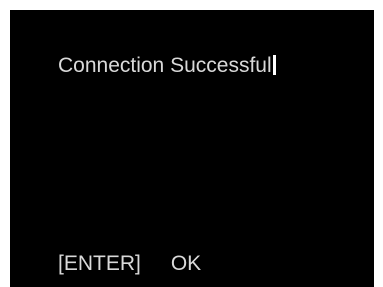 This screenshot has height=287, width=383. I want to click on status-message: Connection Successful, so click(165, 65).